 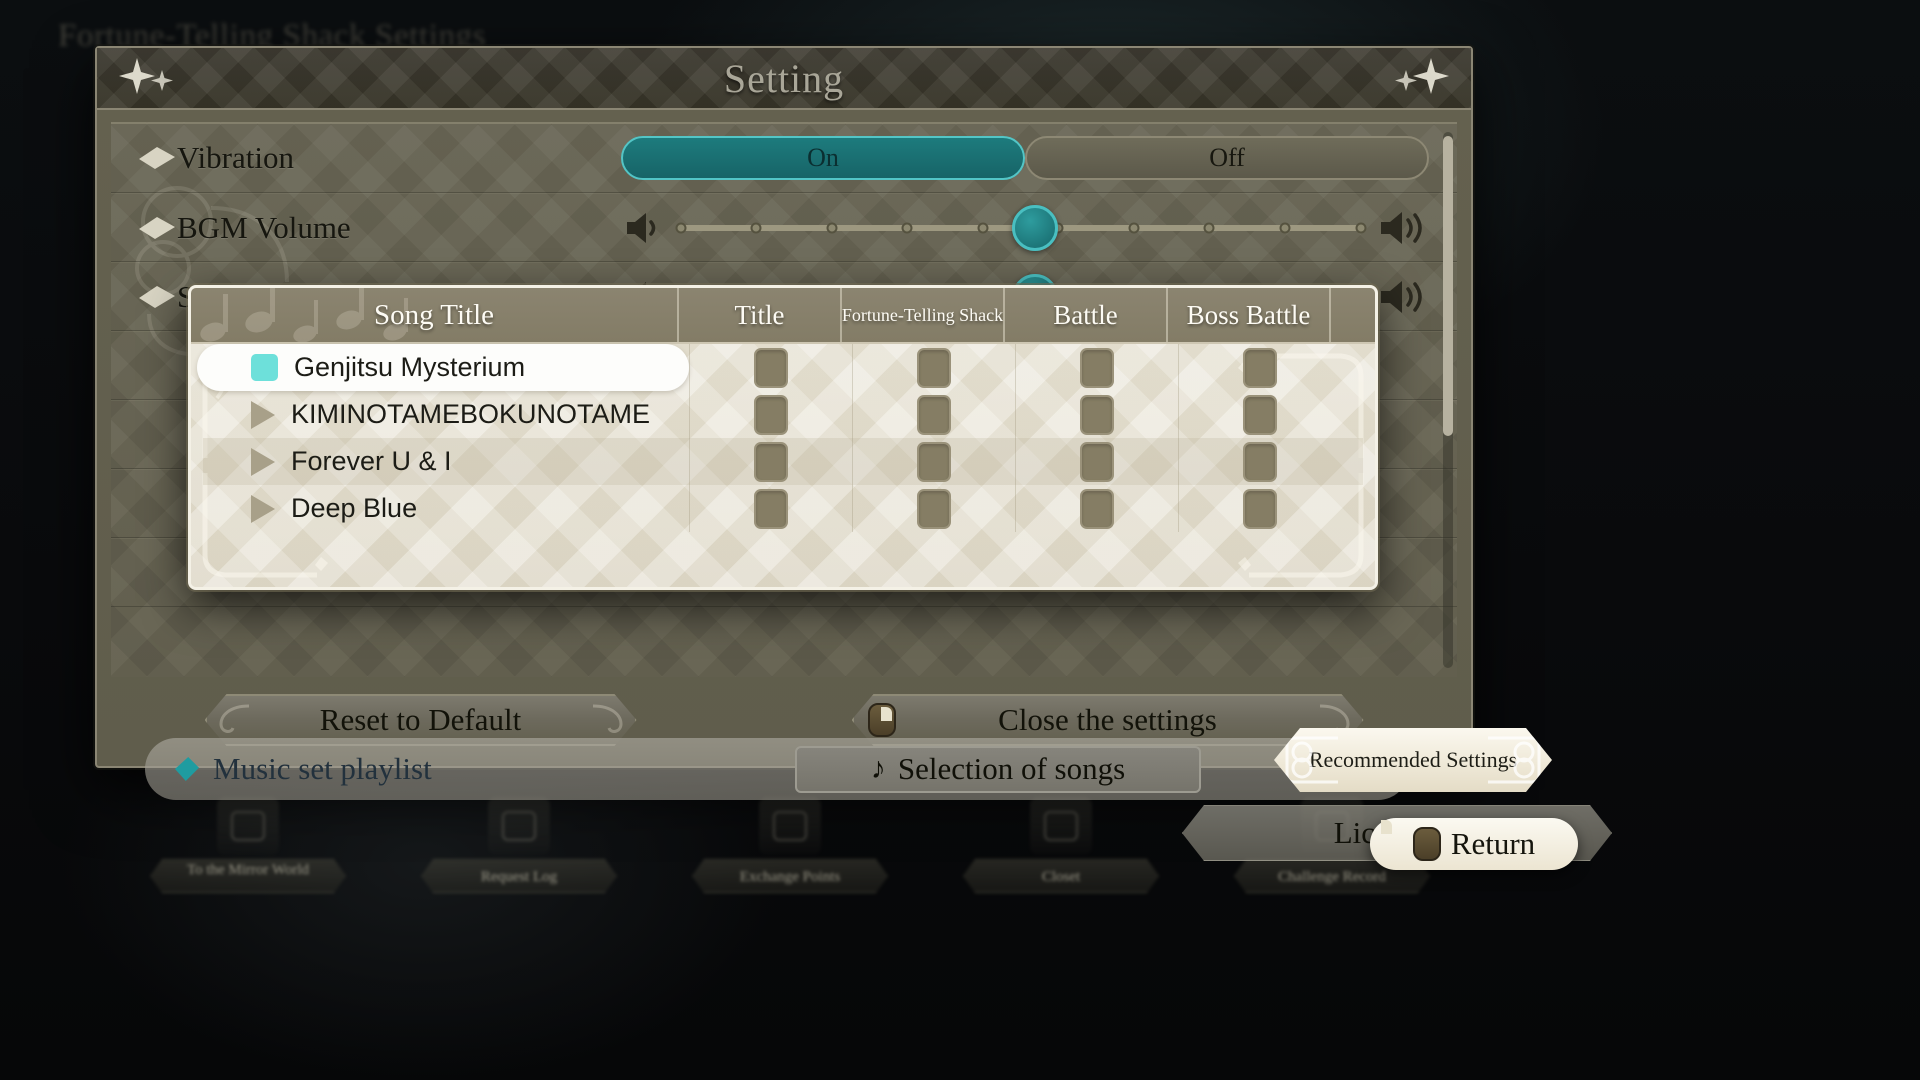 What do you see at coordinates (790, 826) in the screenshot?
I see `point-icon` at bounding box center [790, 826].